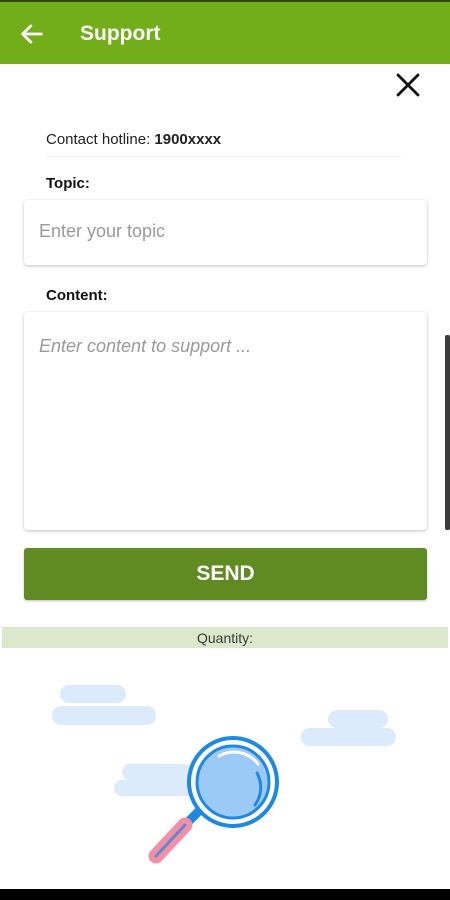  What do you see at coordinates (225, 574) in the screenshot?
I see `send-button: SEND` at bounding box center [225, 574].